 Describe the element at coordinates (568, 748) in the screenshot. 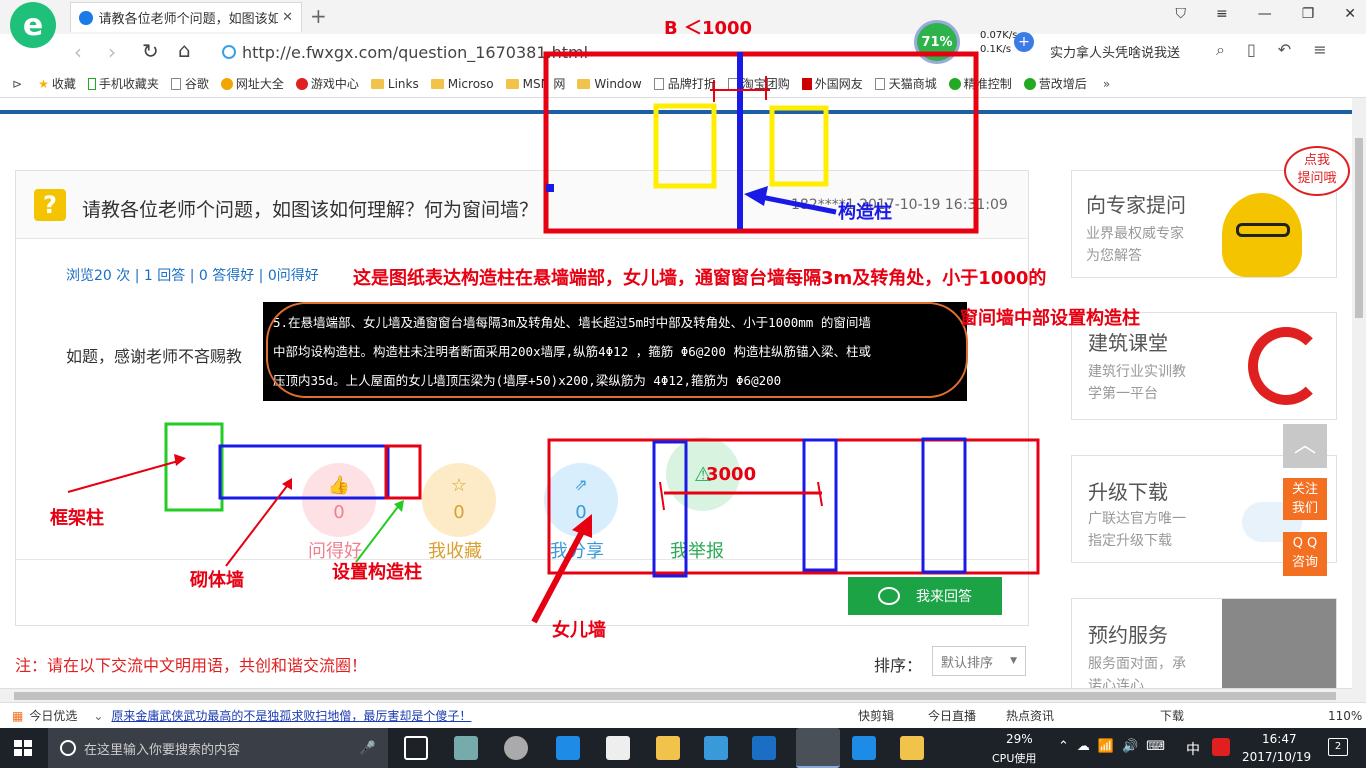

I see `edge-icon` at that location.